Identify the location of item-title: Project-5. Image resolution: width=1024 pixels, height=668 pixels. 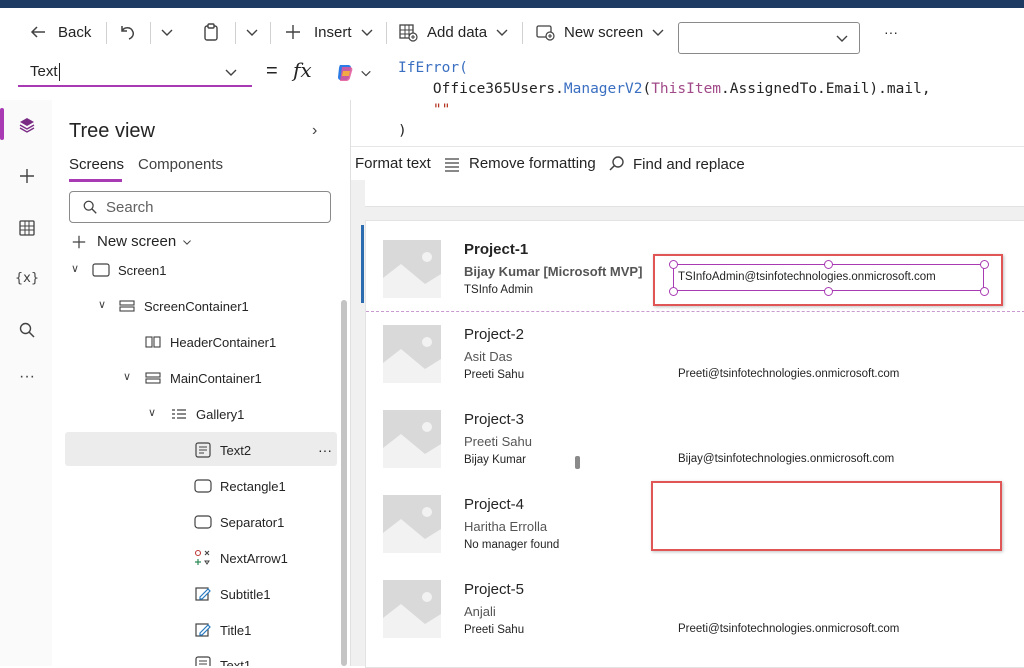
(494, 589).